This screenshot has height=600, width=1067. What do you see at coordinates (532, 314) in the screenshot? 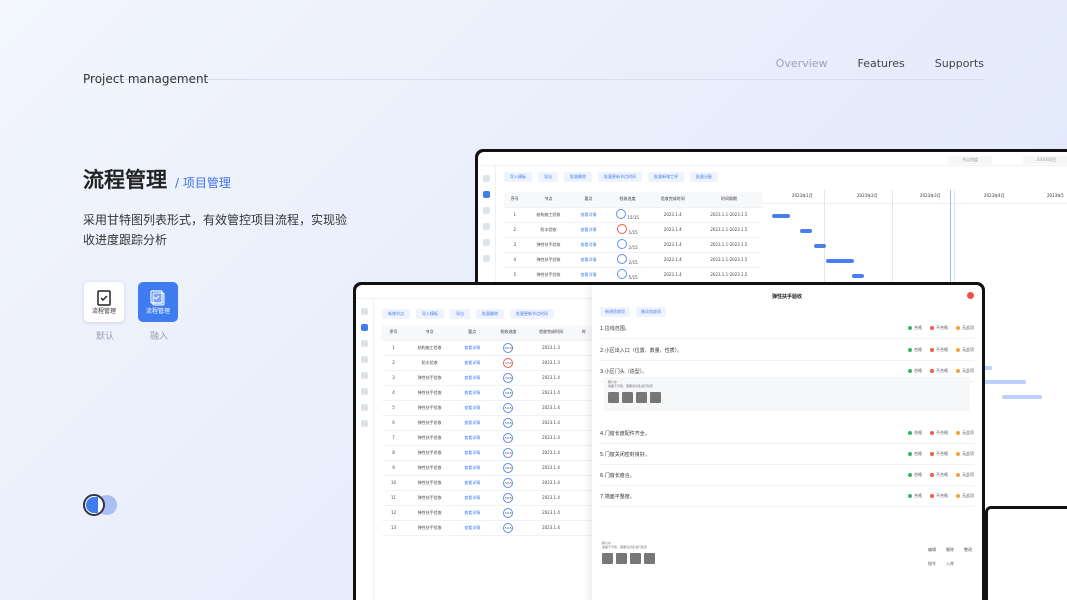
I see `front-tb-update: 批量更新节点时间` at bounding box center [532, 314].